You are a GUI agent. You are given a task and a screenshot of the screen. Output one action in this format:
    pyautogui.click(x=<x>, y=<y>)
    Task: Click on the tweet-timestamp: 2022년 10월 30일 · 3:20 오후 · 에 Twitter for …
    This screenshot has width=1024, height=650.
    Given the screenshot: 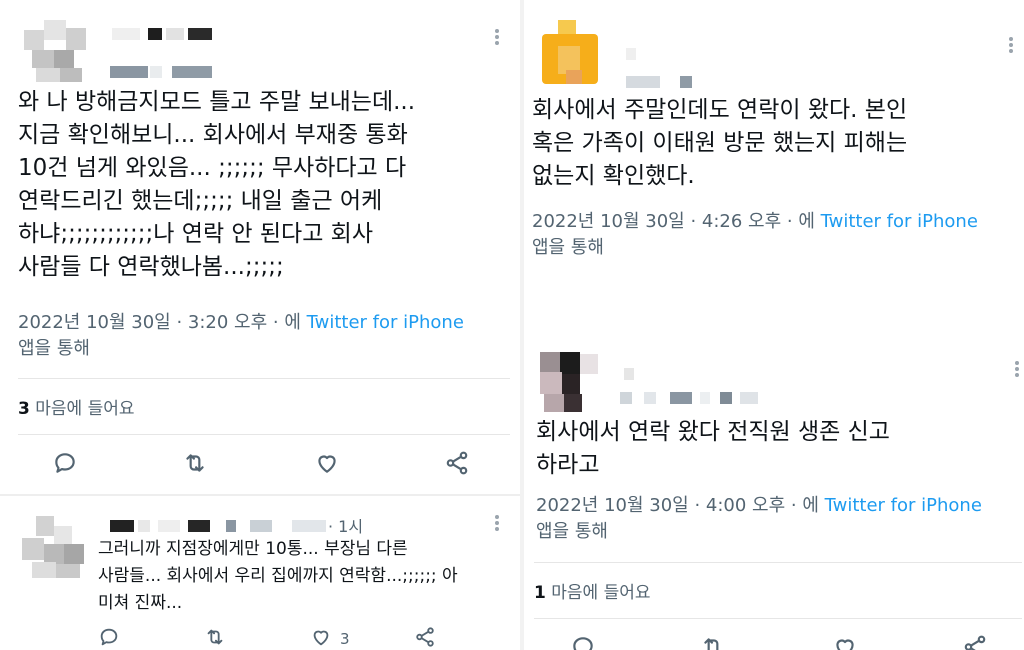 What is the action you would take?
    pyautogui.click(x=265, y=336)
    